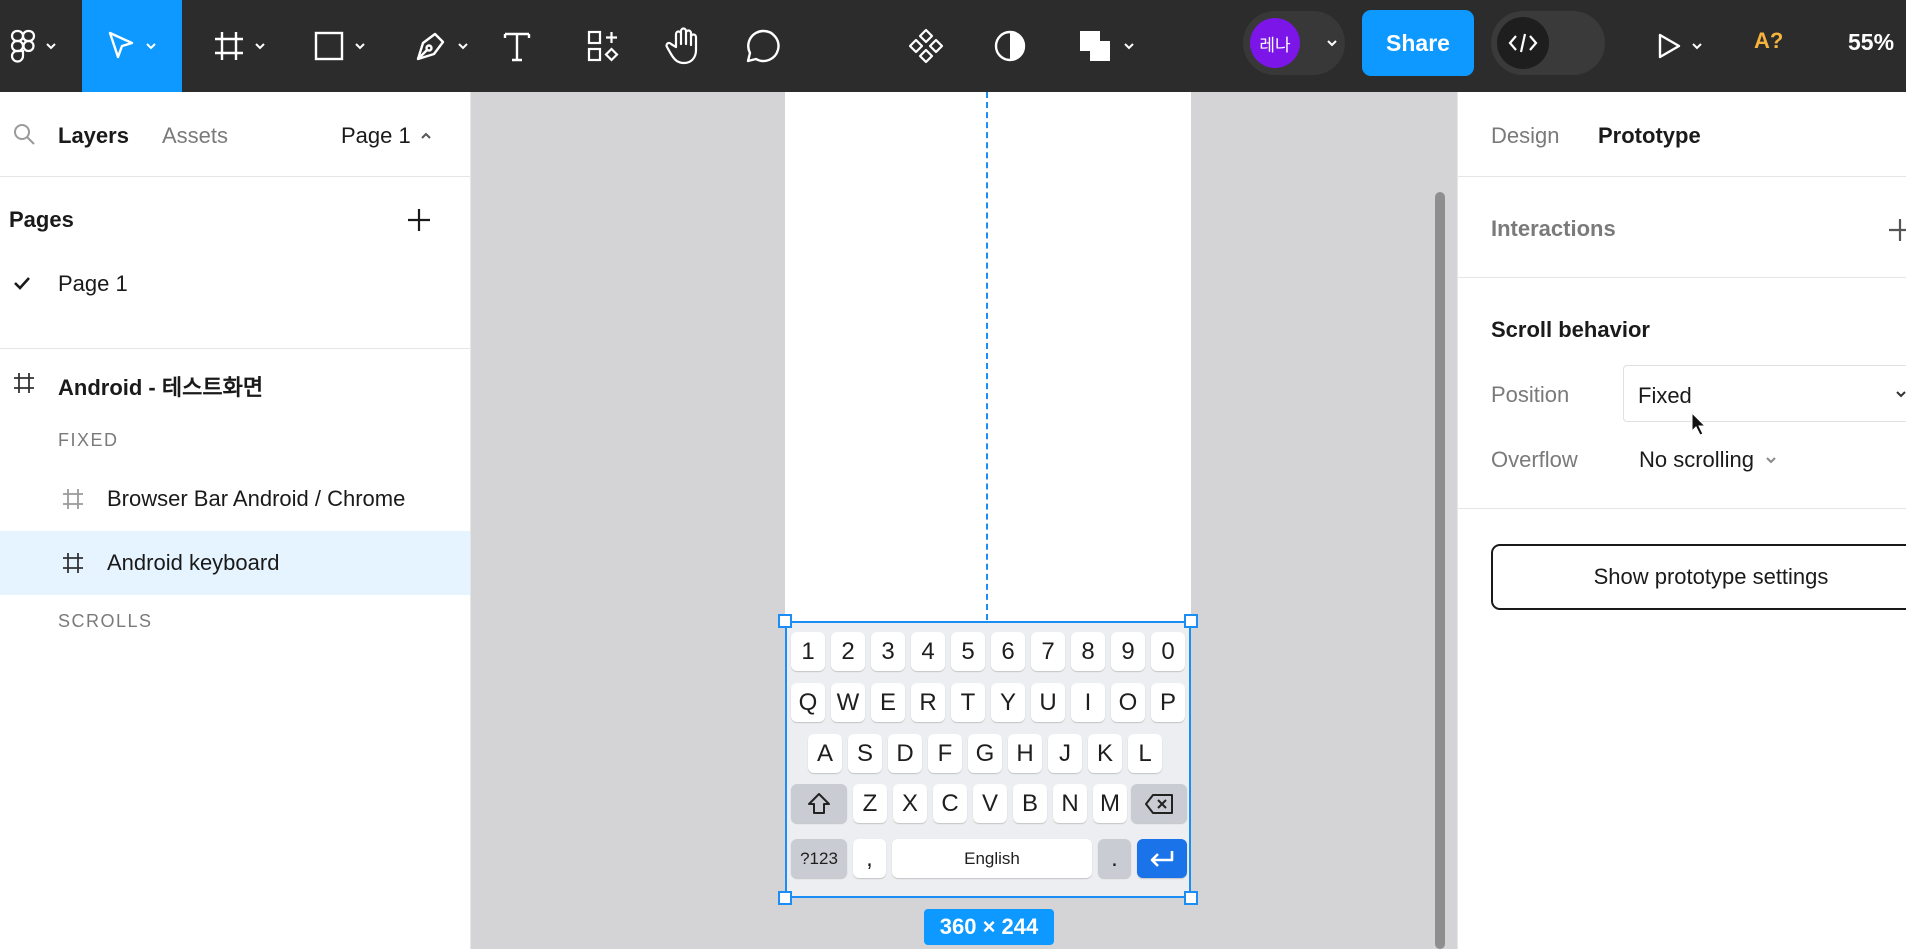 Image resolution: width=1906 pixels, height=949 pixels. What do you see at coordinates (24, 134) in the screenshot?
I see `search-icon` at bounding box center [24, 134].